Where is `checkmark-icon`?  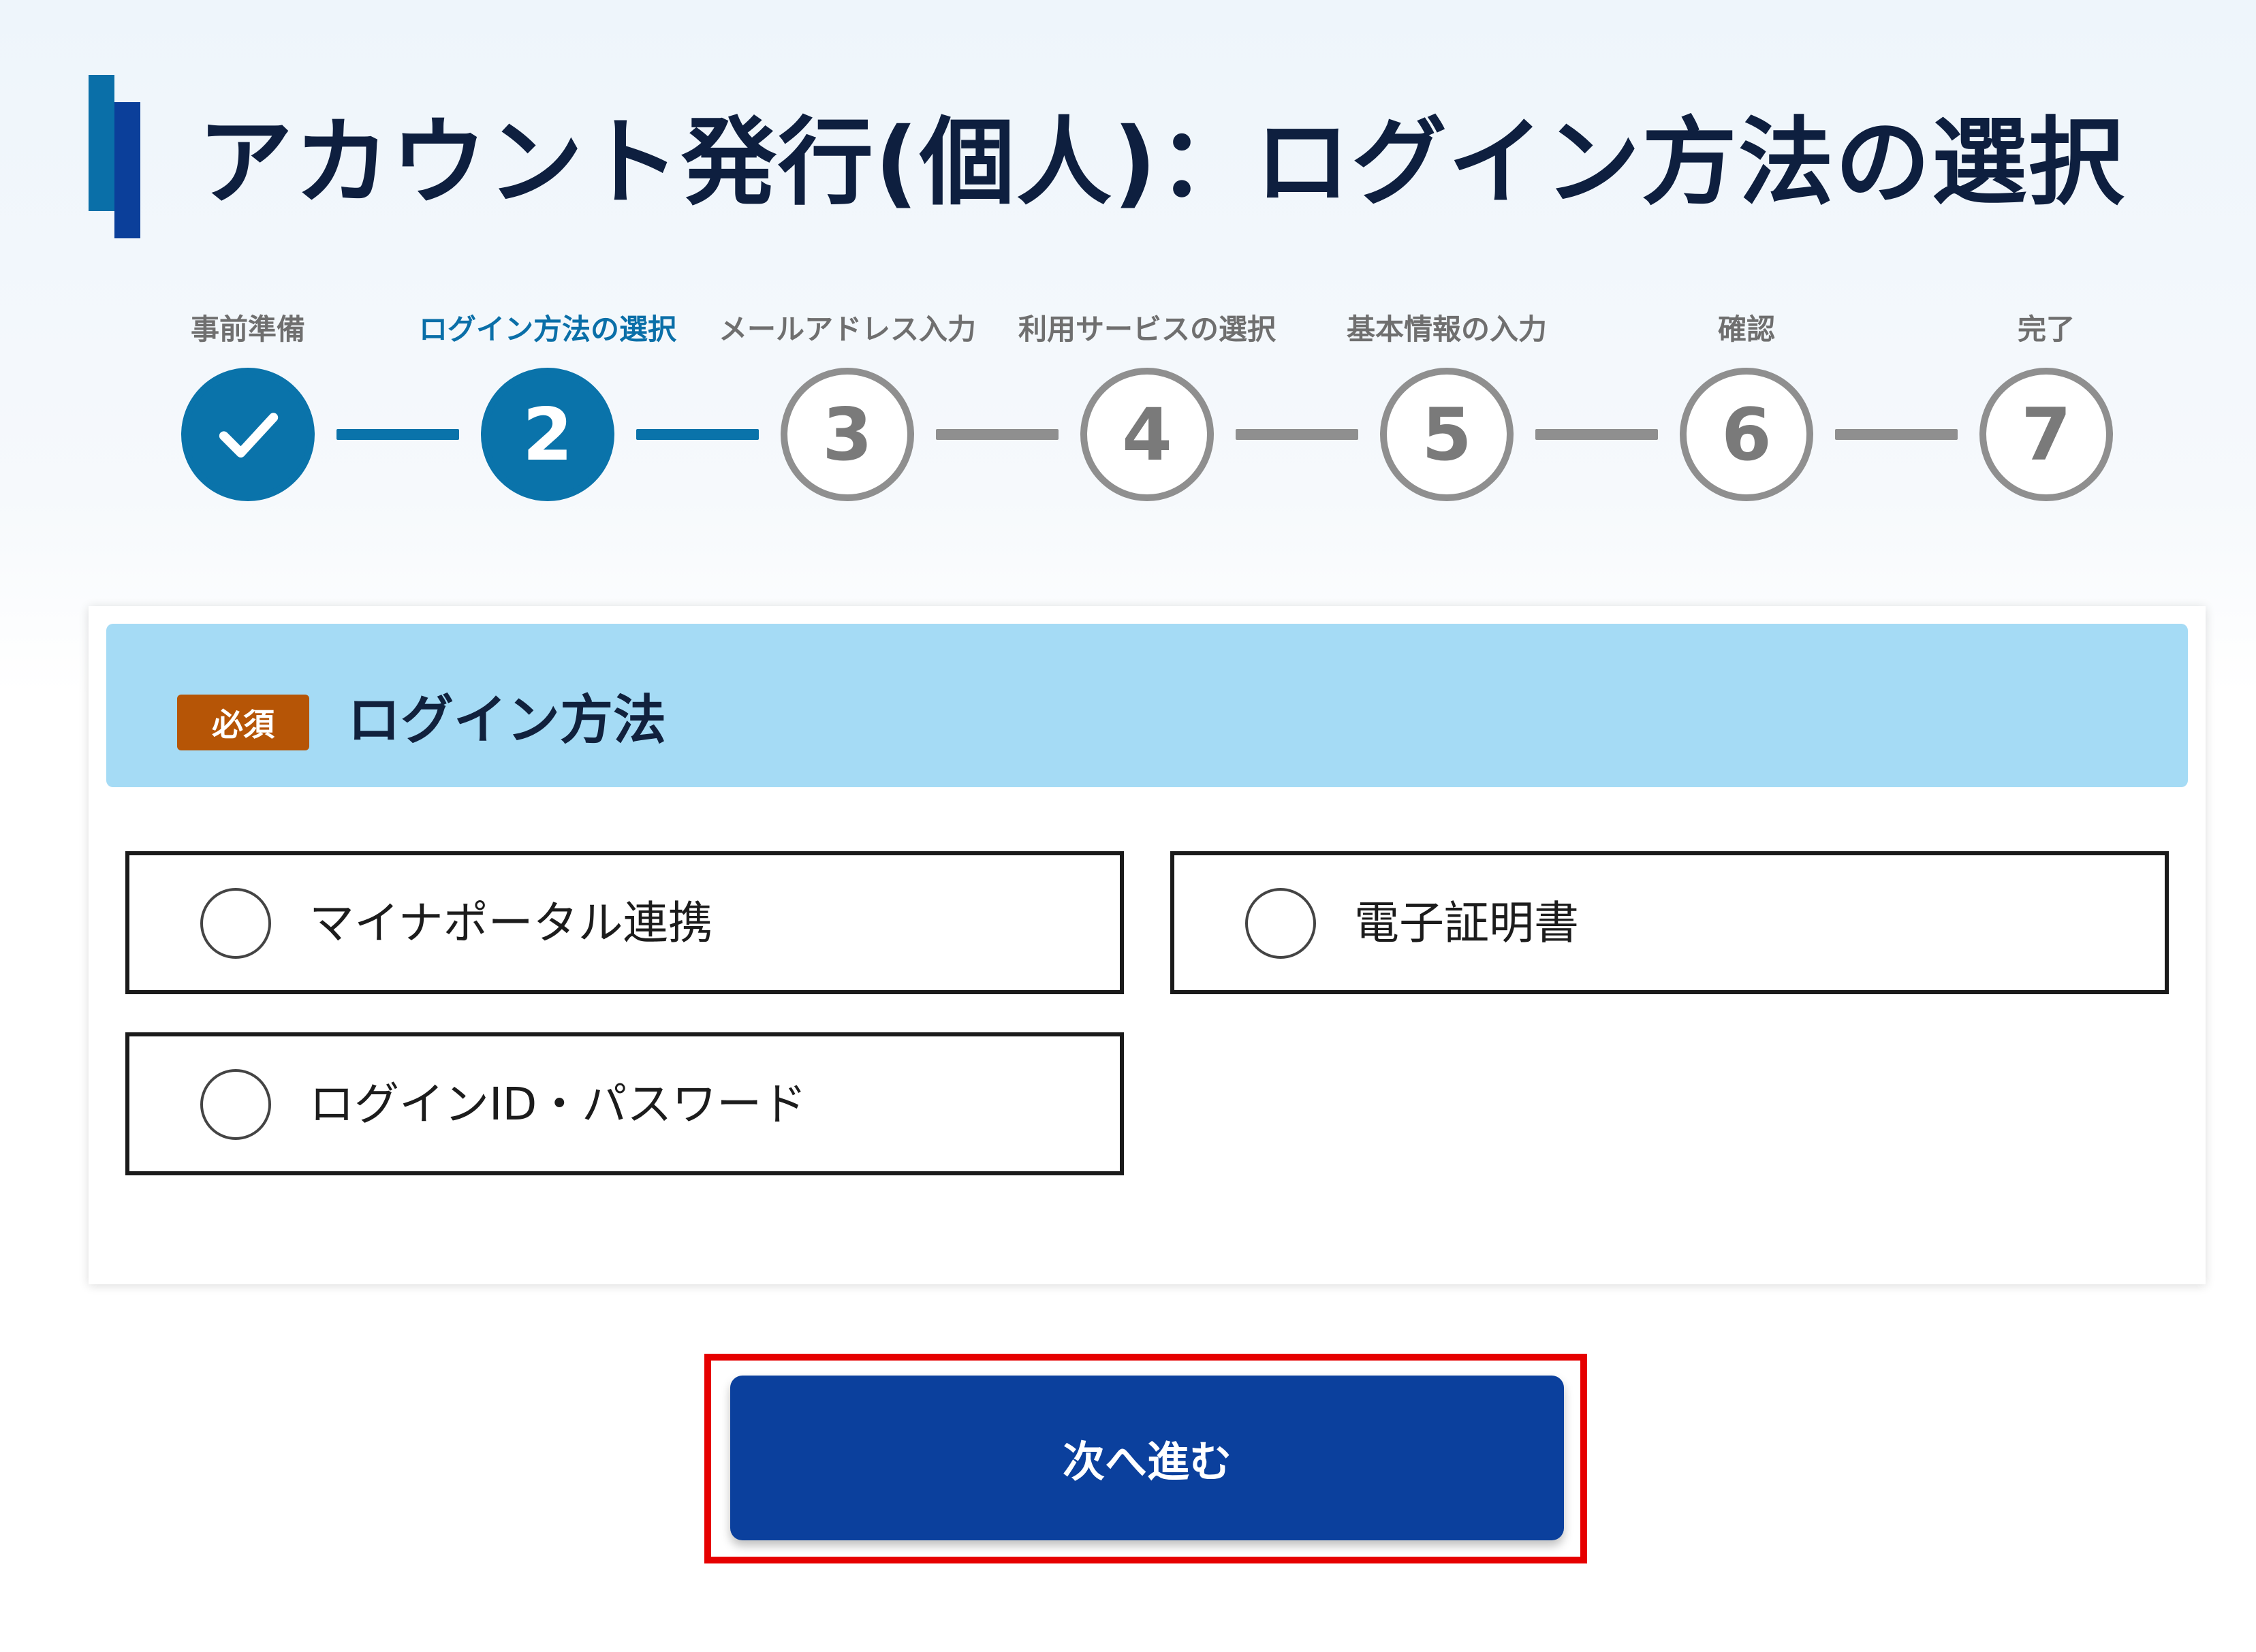 checkmark-icon is located at coordinates (249, 435).